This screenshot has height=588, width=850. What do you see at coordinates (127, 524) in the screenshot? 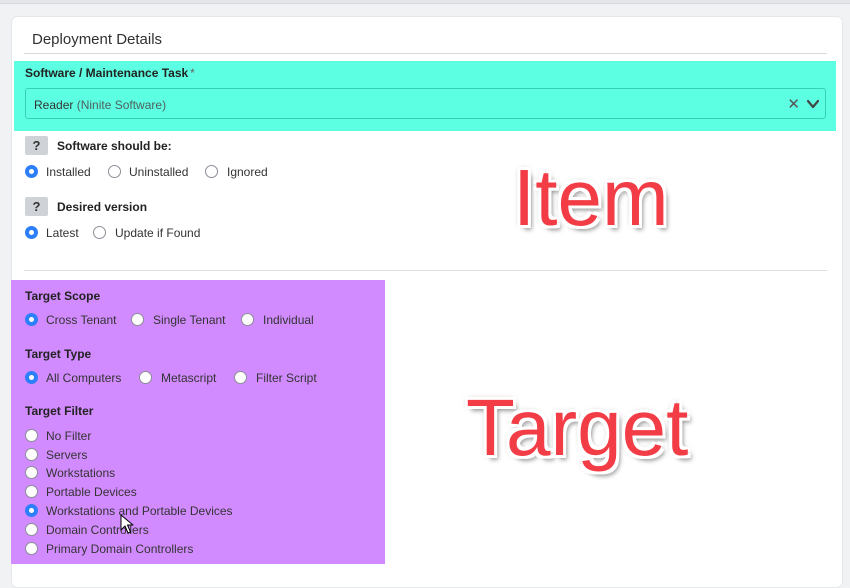
I see `mouse-pointer-icon` at bounding box center [127, 524].